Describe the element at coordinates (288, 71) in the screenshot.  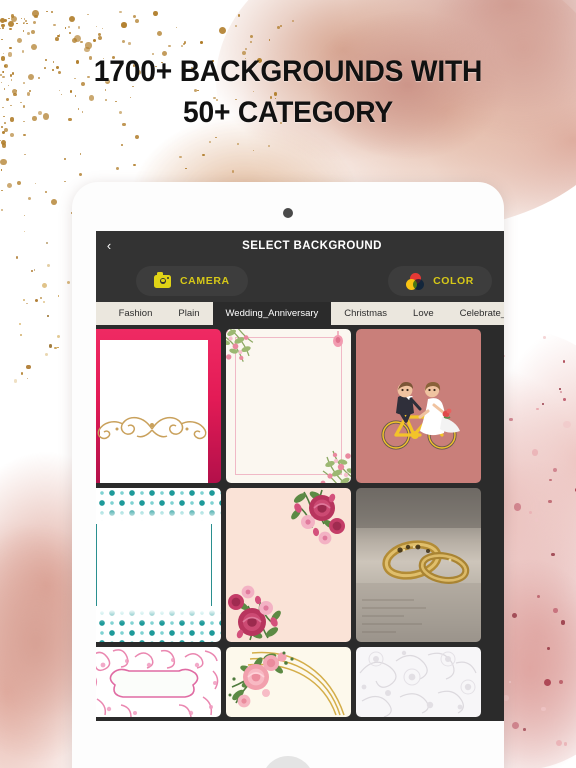
I see `headline-line-1: 1700+ BACKGROUNDS WITH` at that location.